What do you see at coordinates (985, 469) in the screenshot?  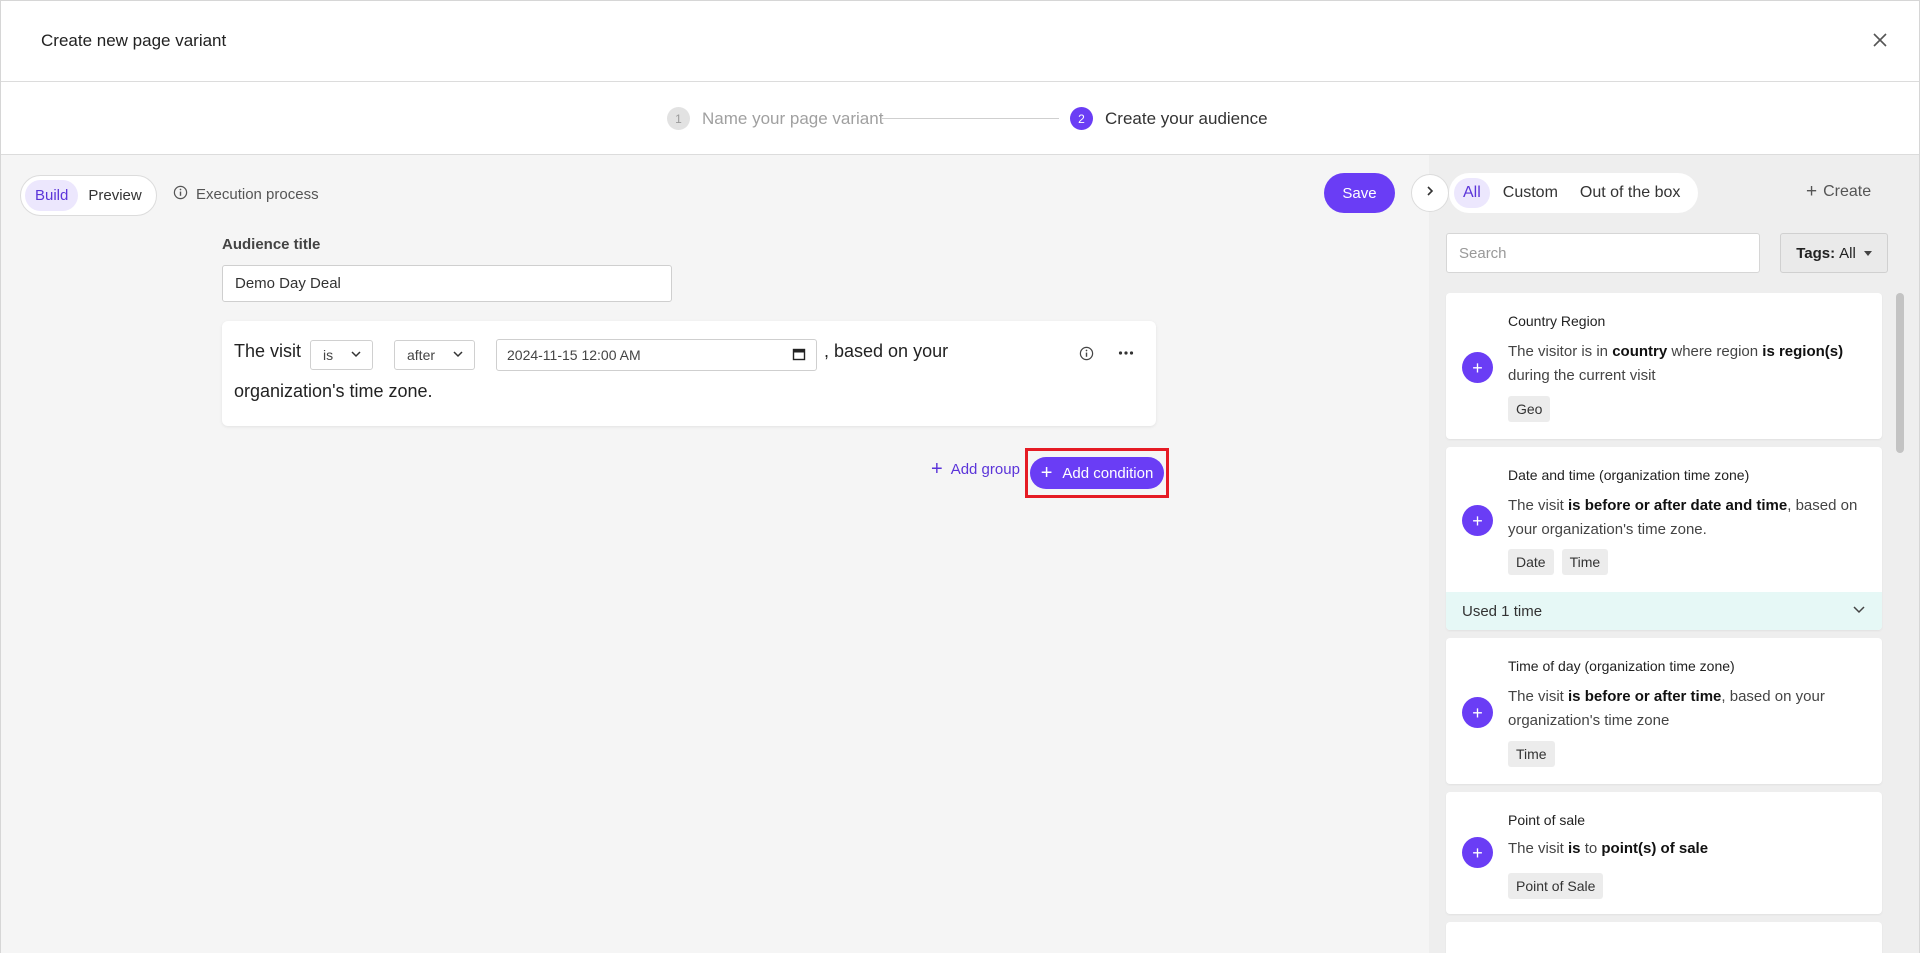 I see `add-group-label: Add group` at bounding box center [985, 469].